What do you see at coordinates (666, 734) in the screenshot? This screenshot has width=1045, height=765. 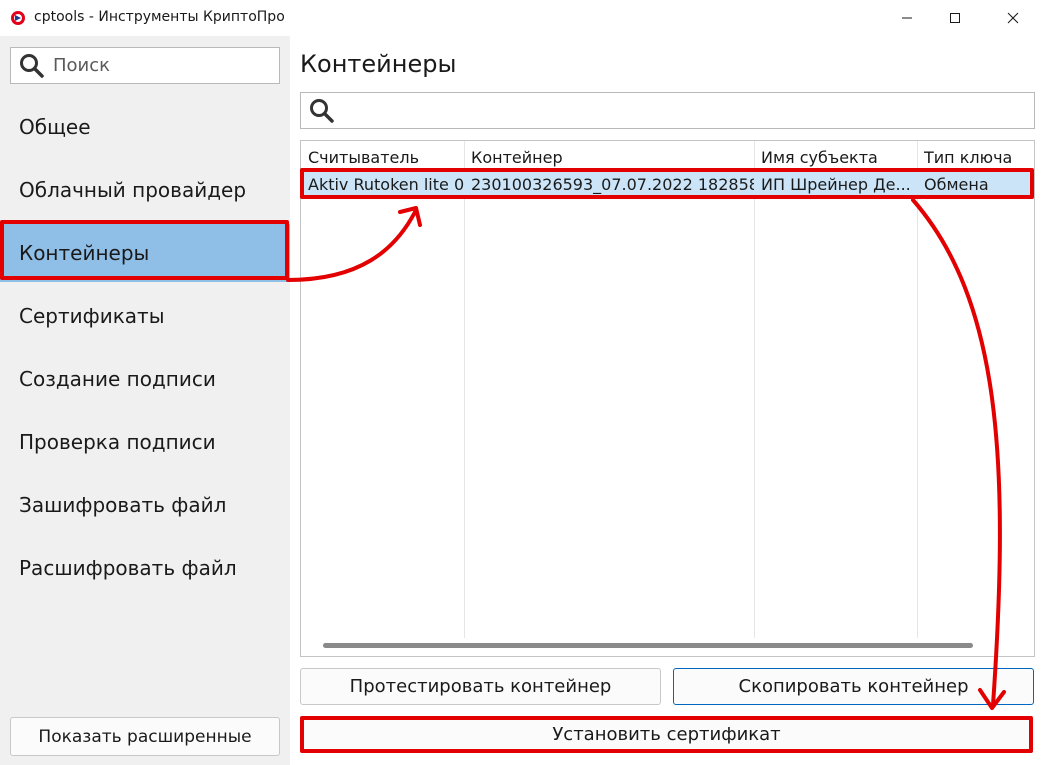 I see `install-certificate-button: Установить сертификат` at bounding box center [666, 734].